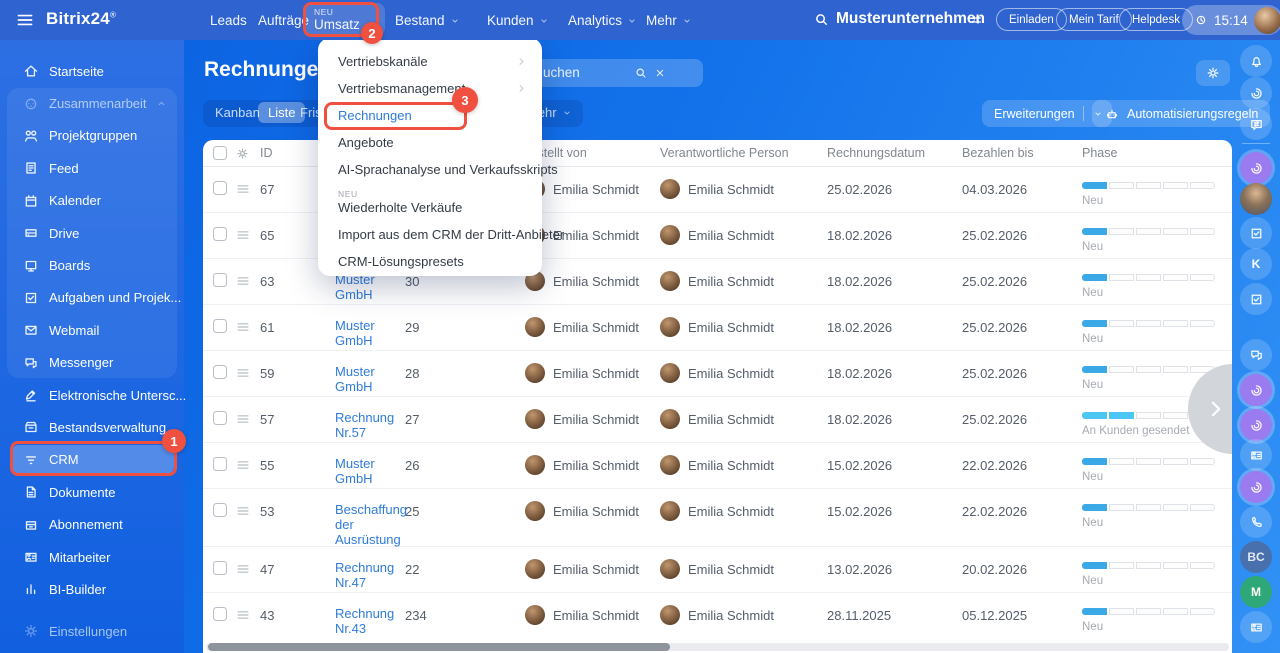 The image size is (1280, 653). What do you see at coordinates (345, 19) in the screenshot?
I see `nav-umsatz: NEU Umsatz` at bounding box center [345, 19].